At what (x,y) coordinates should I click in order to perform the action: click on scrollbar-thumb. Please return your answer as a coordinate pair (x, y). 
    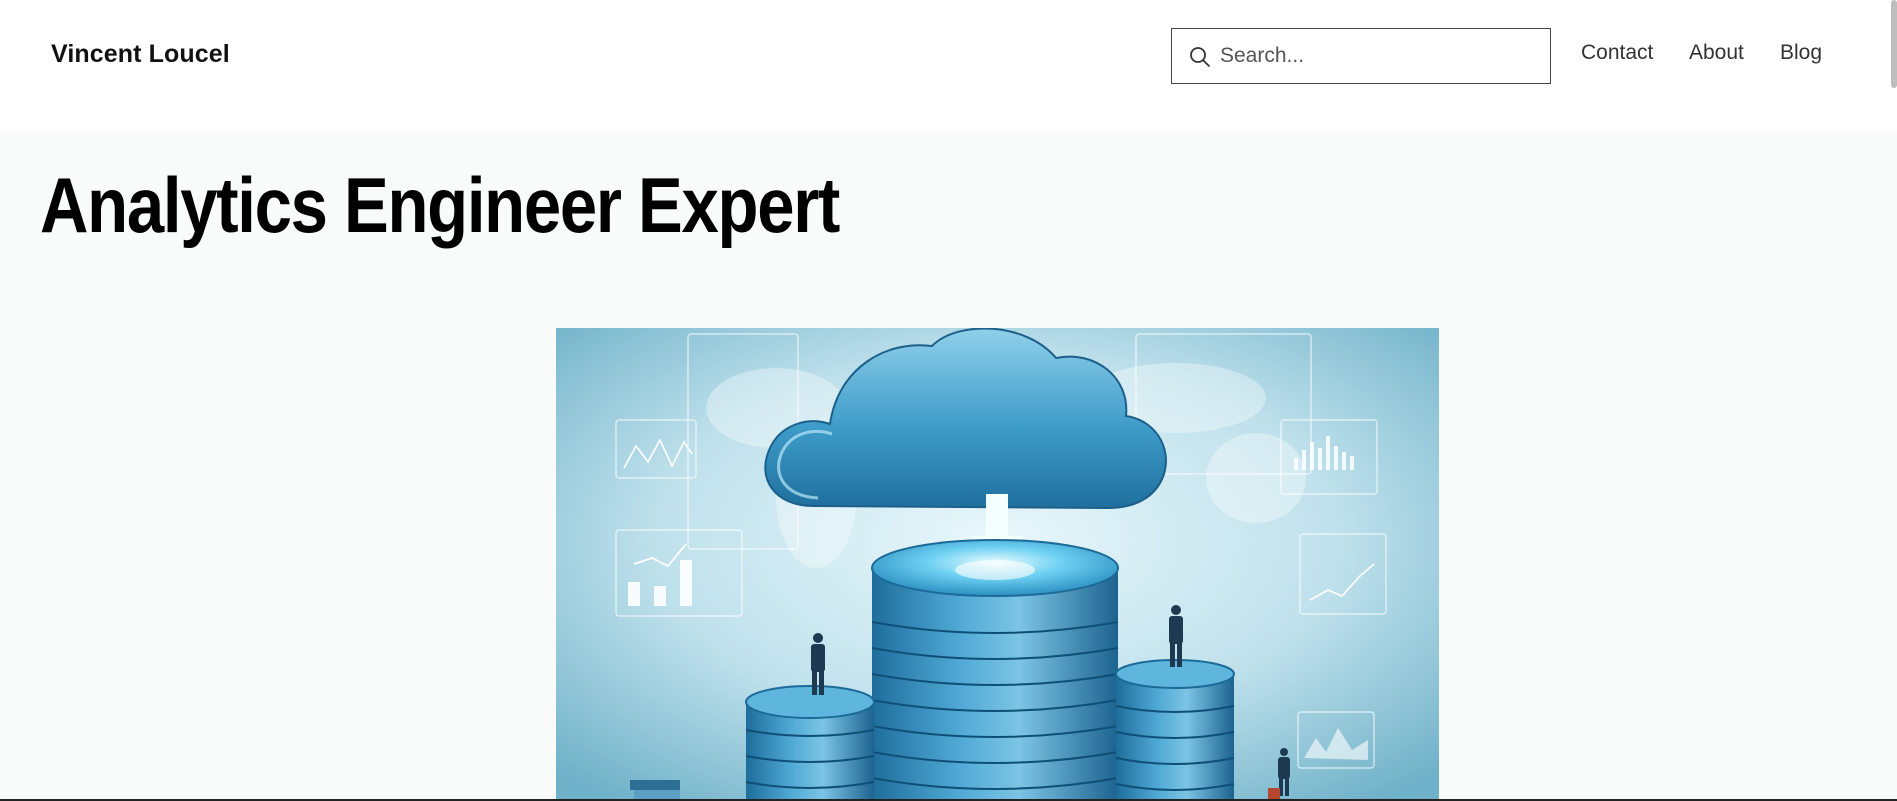
    Looking at the image, I should click on (1894, 44).